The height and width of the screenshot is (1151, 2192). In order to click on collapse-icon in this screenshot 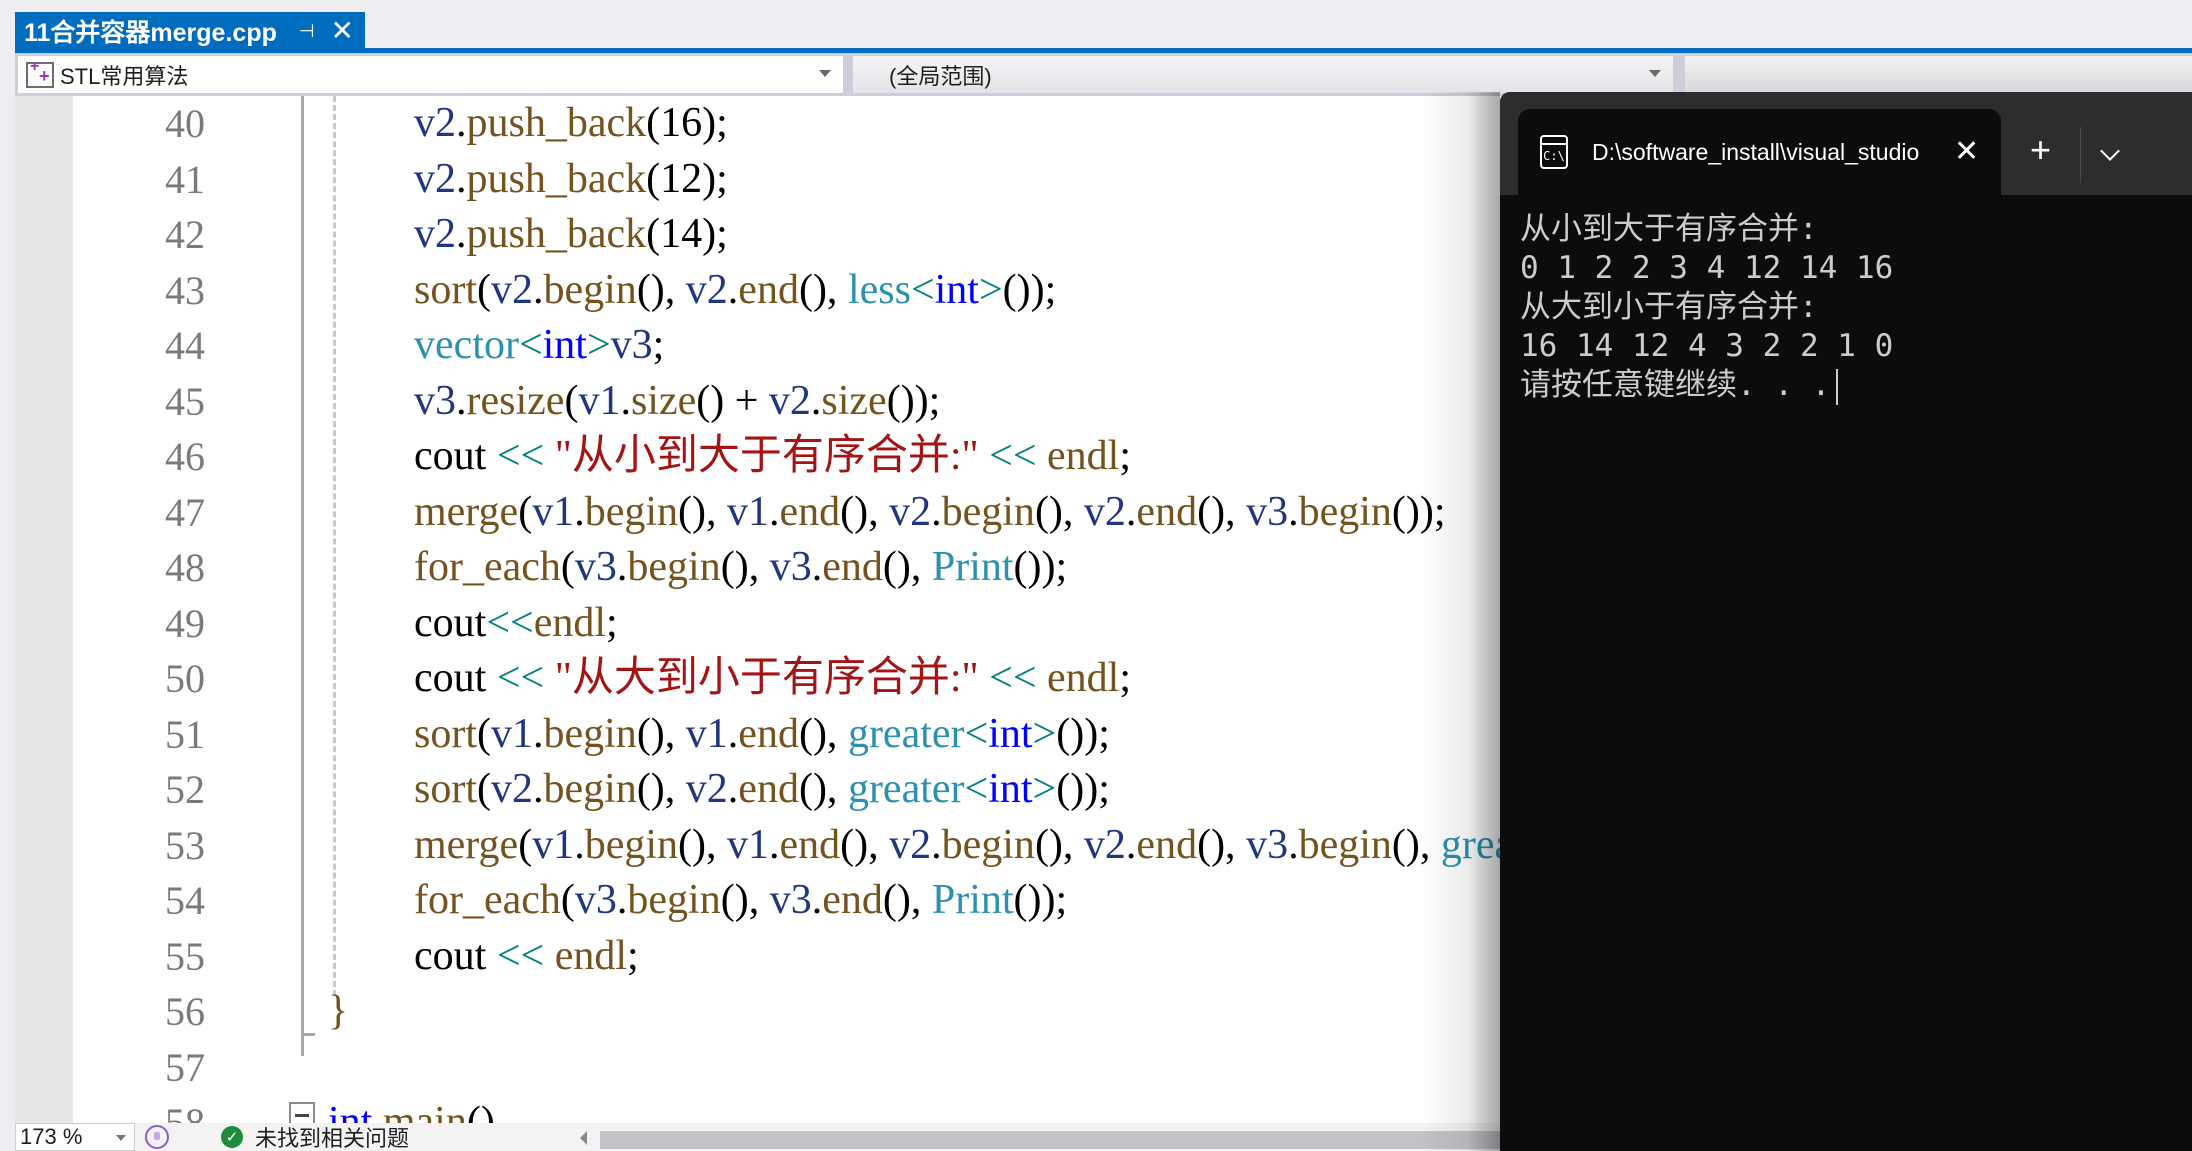, I will do `click(302, 1112)`.